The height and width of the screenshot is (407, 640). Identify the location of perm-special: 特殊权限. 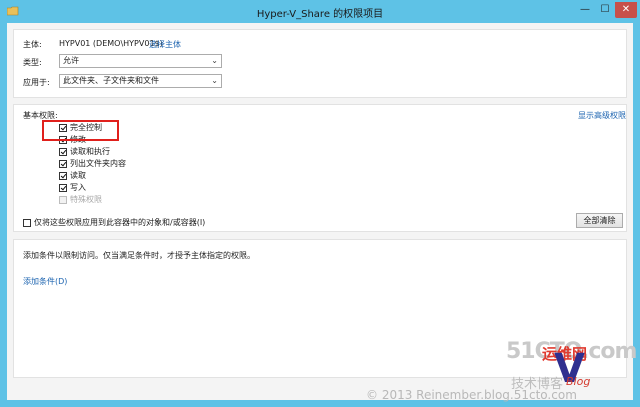
(80, 199).